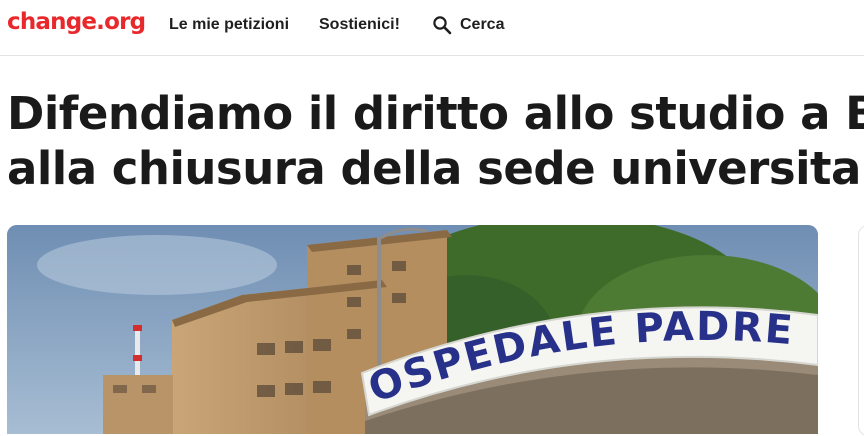 The height and width of the screenshot is (436, 864). What do you see at coordinates (435, 113) in the screenshot?
I see `petition-title-line-1: Difendiamo il diritto allo studio a Br` at bounding box center [435, 113].